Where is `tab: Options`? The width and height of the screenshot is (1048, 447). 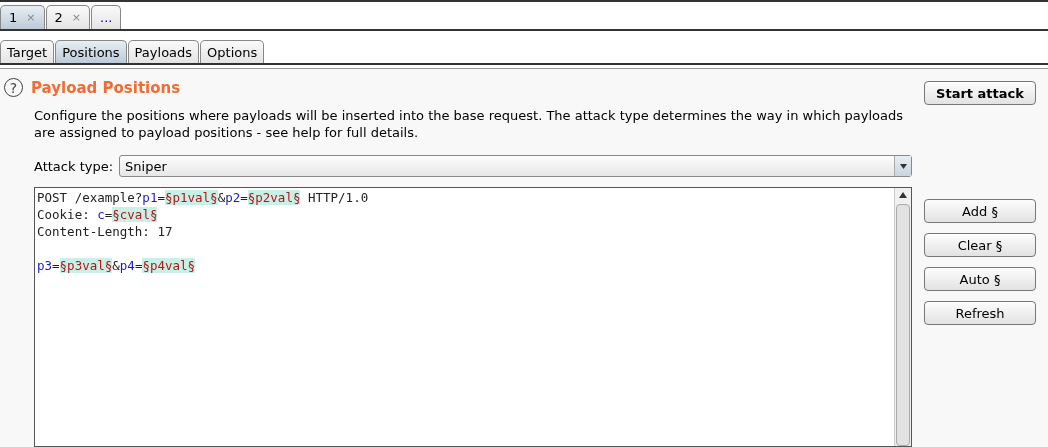
tab: Options is located at coordinates (232, 51).